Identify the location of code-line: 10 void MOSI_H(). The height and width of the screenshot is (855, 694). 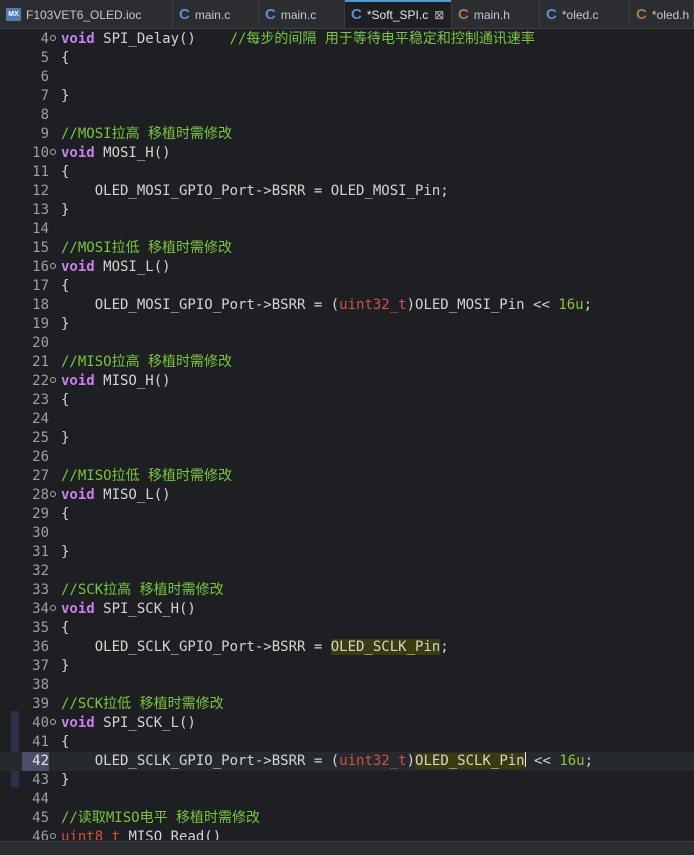
(347, 153).